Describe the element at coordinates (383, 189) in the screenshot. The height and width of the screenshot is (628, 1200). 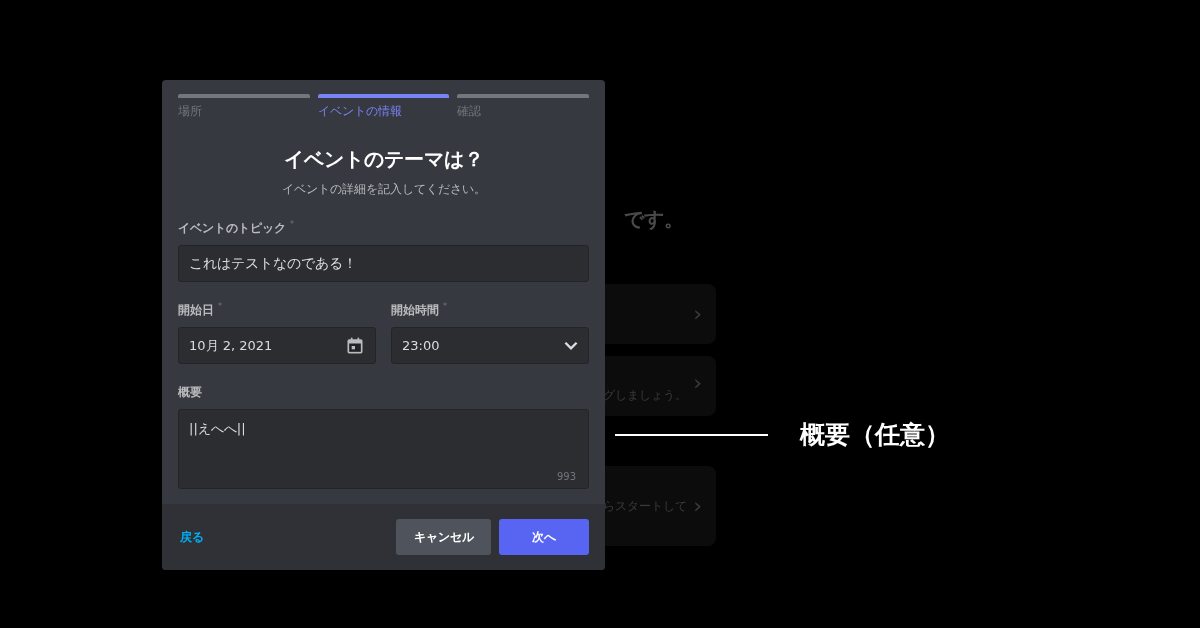
I see `dialog-subtitle: イベントの詳細を記入してください。` at that location.